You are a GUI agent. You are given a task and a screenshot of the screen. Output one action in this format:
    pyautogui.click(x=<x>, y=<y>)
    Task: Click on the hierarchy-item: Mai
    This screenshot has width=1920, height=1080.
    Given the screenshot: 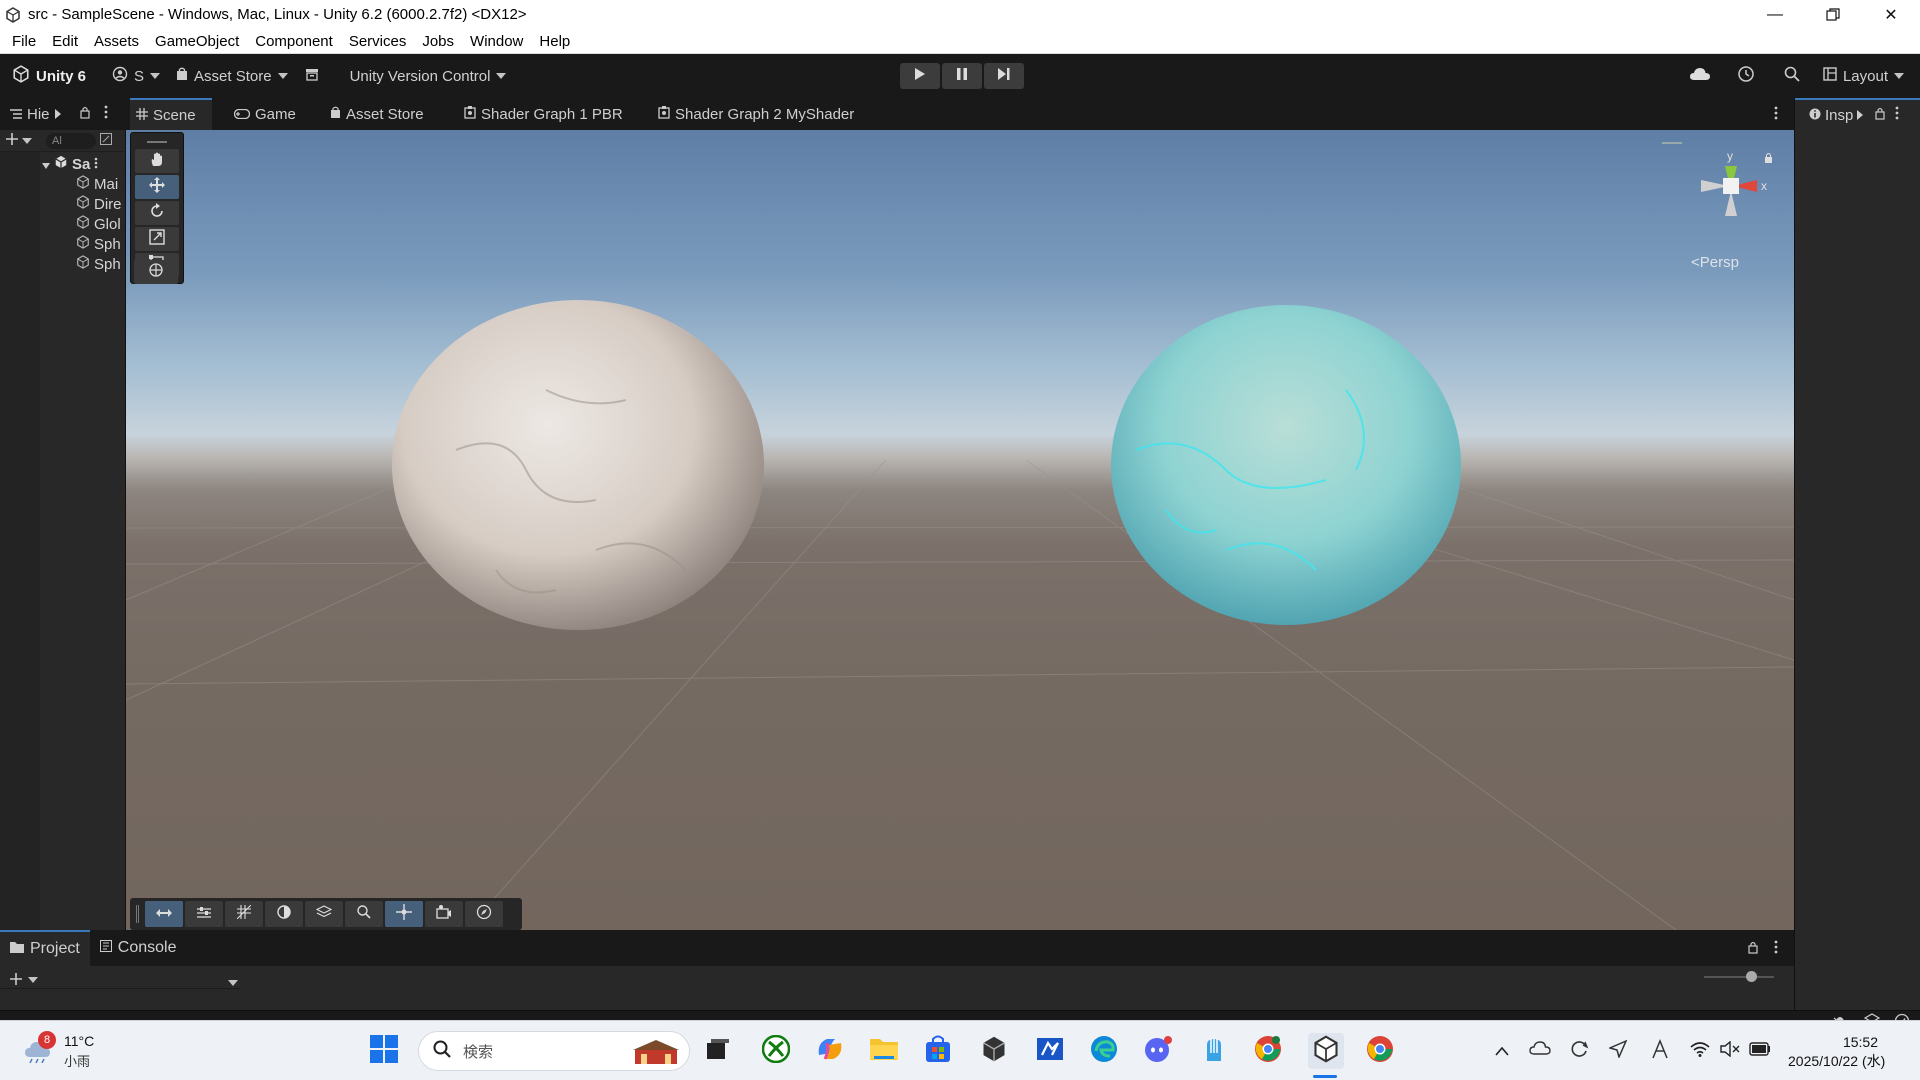 What is the action you would take?
    pyautogui.click(x=97, y=184)
    